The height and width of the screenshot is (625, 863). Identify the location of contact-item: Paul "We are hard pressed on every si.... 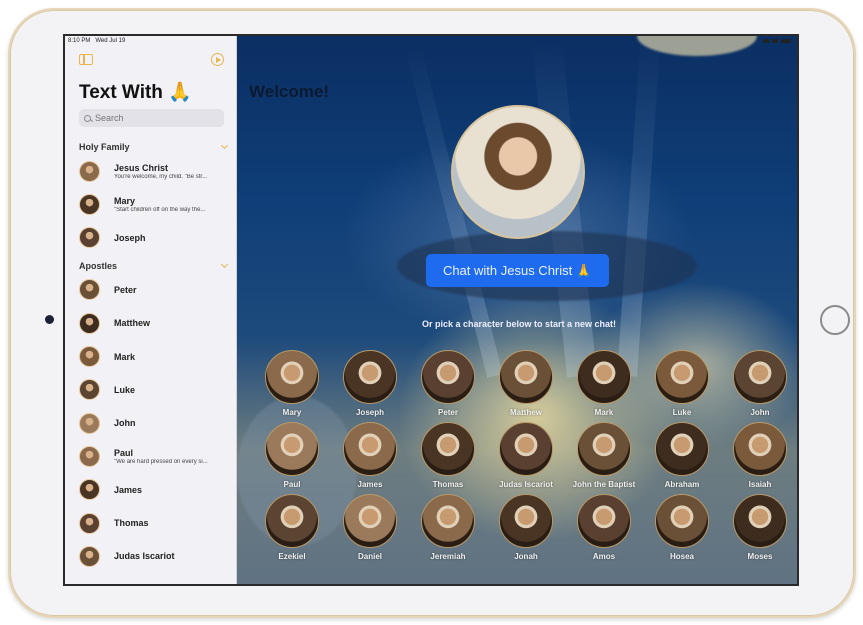
(154, 456).